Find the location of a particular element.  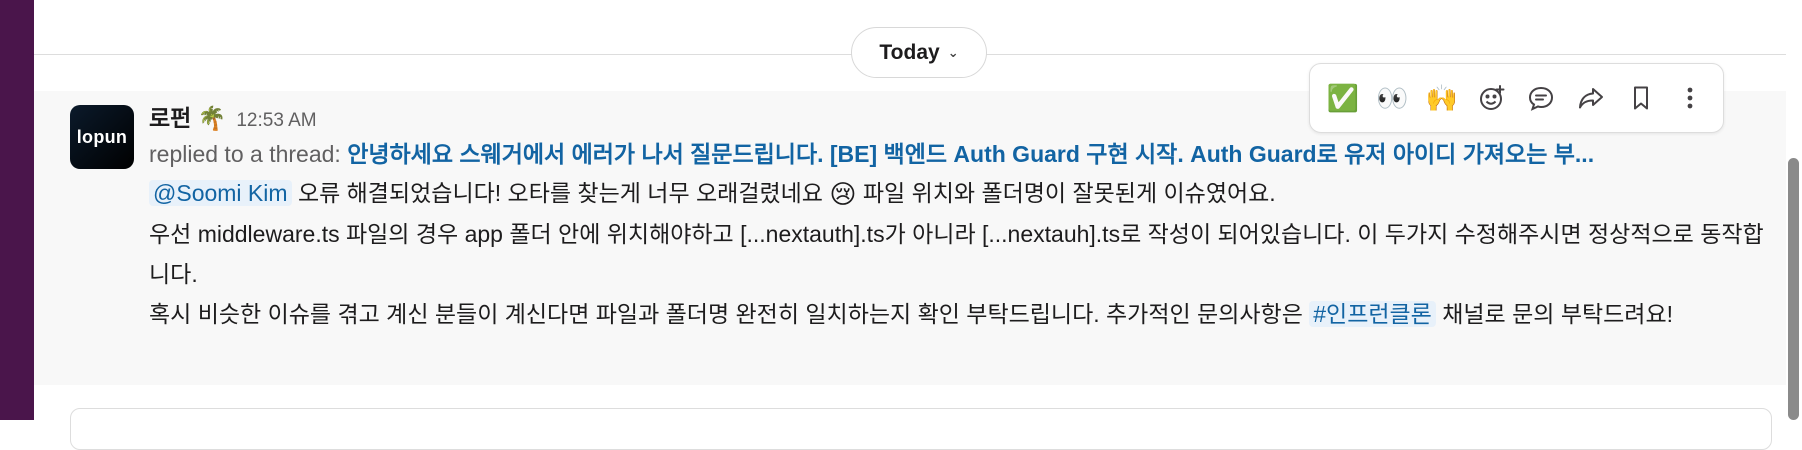

add-reaction-icon is located at coordinates (1492, 97).